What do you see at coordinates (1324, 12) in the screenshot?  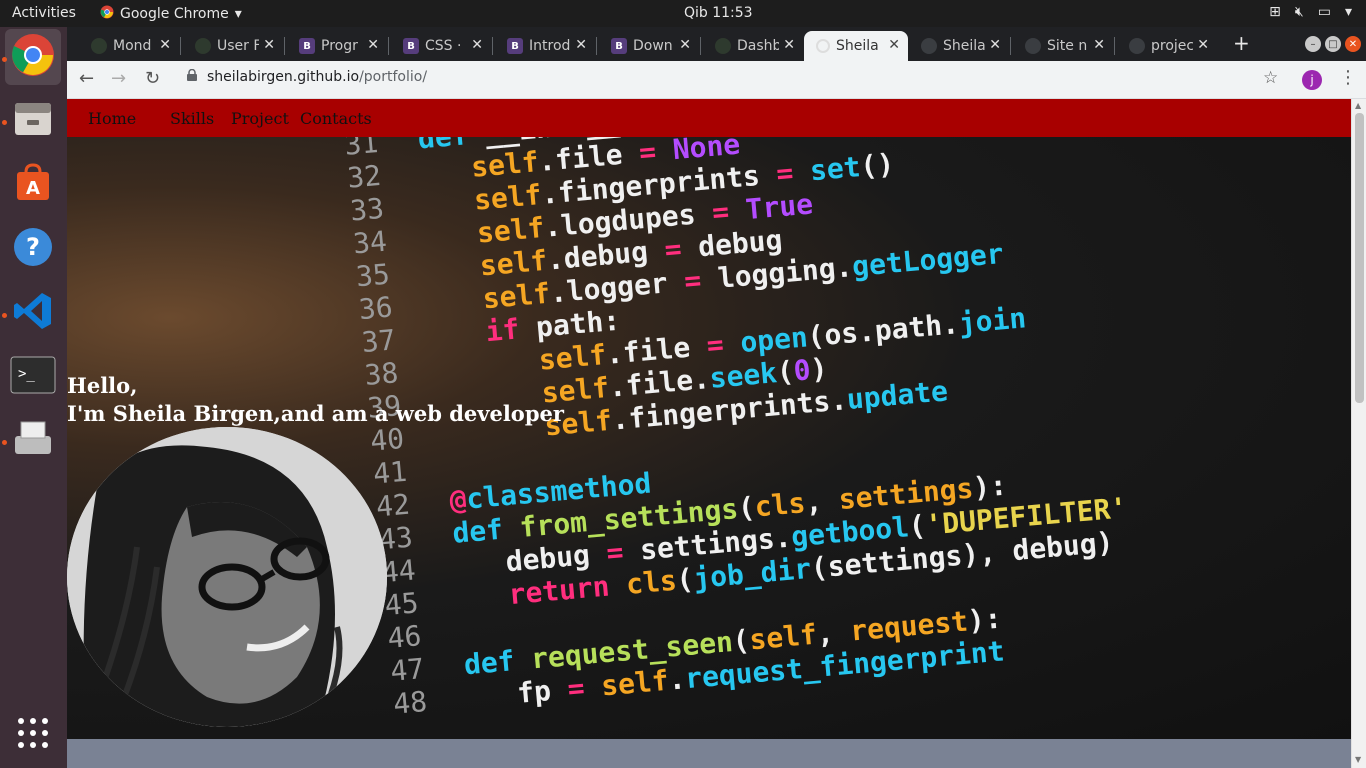 I see `battery-icon: ▭` at bounding box center [1324, 12].